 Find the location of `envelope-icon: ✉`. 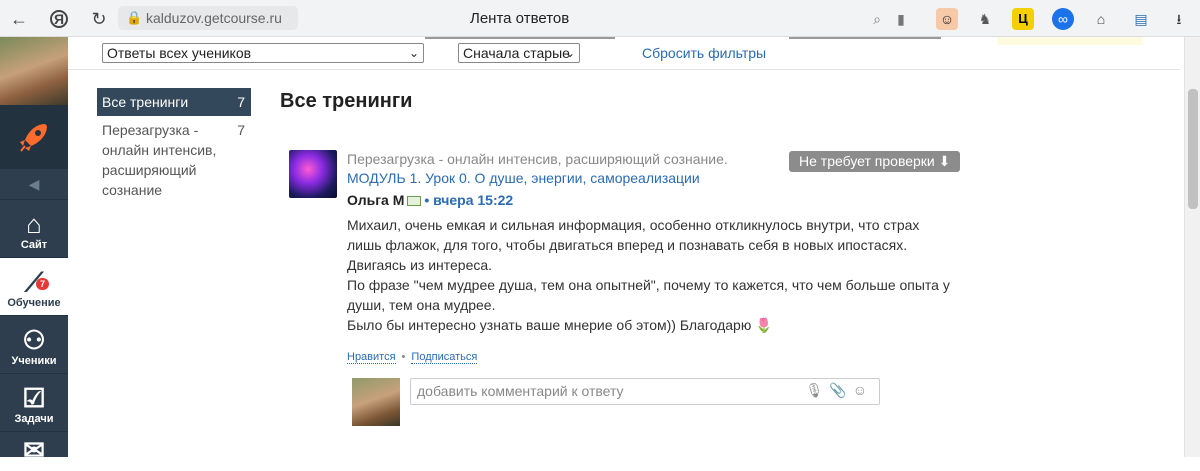

envelope-icon: ✉ is located at coordinates (34, 450).